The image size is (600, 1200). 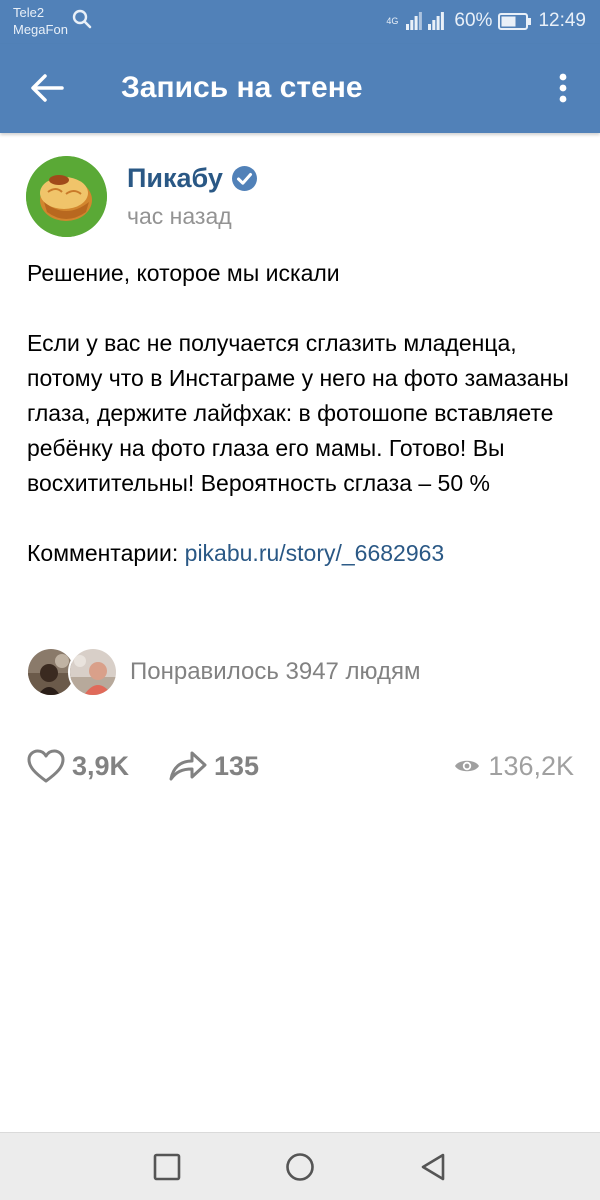 What do you see at coordinates (175, 178) in the screenshot?
I see `author-name-text: Пикабу` at bounding box center [175, 178].